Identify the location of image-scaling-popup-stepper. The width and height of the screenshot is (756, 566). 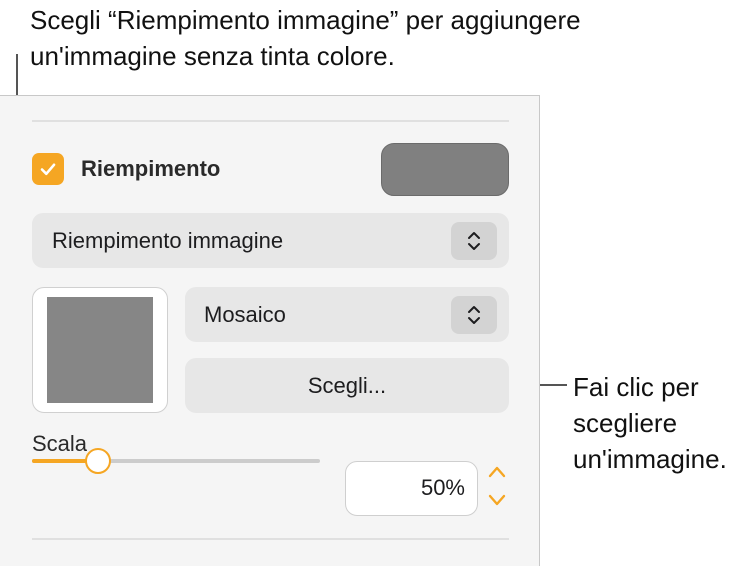
(474, 315).